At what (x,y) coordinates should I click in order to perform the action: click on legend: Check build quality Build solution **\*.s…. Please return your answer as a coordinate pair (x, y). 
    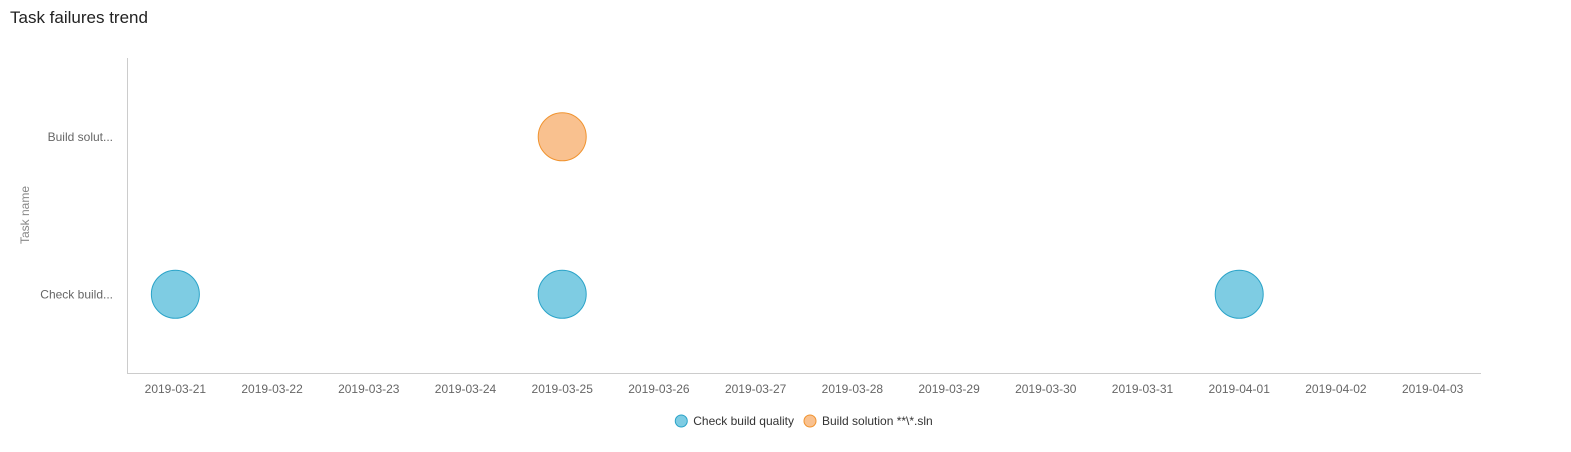
    Looking at the image, I should click on (803, 421).